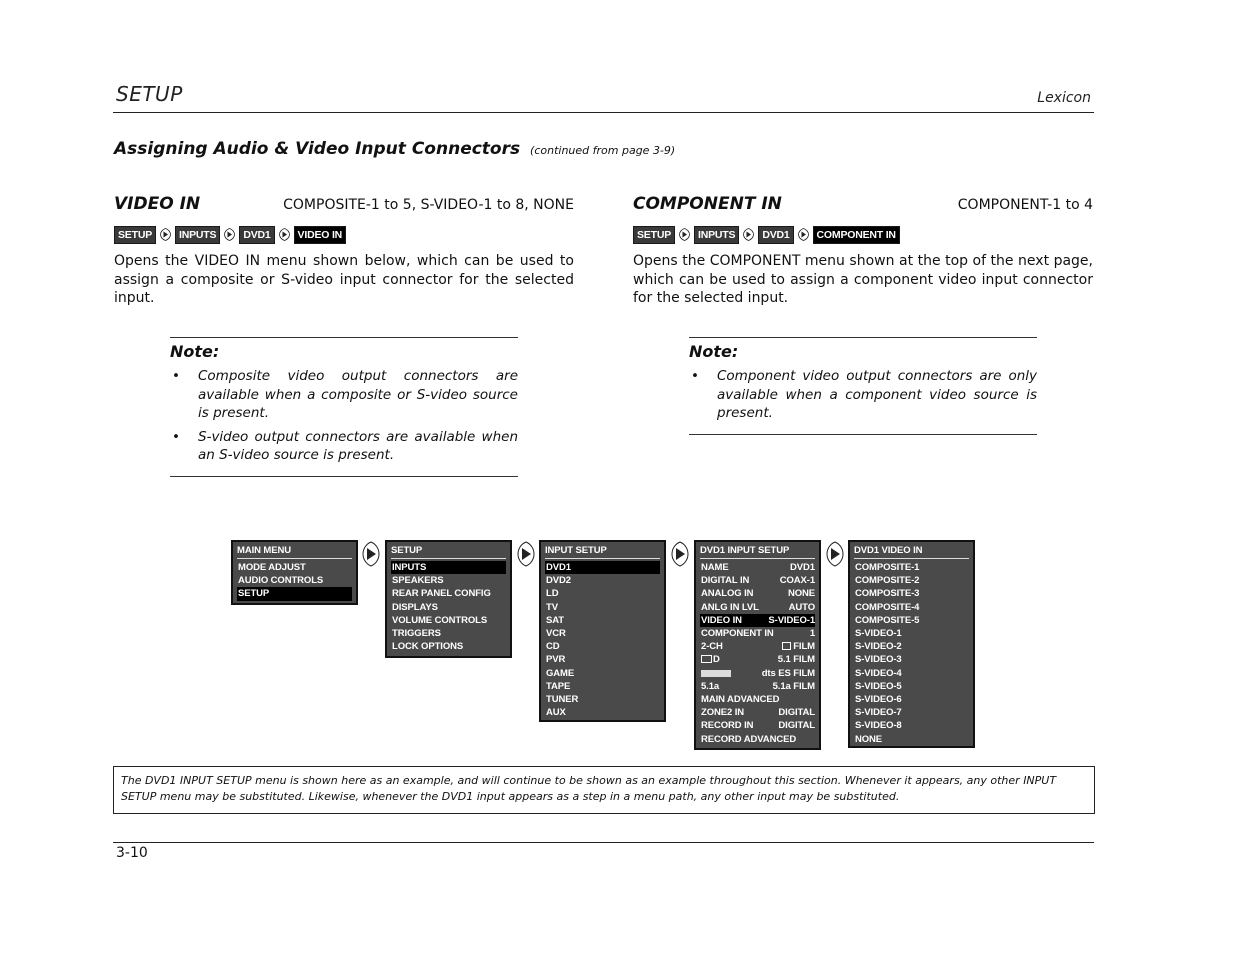 The height and width of the screenshot is (954, 1235). Describe the element at coordinates (149, 94) in the screenshot. I see `page-title: SETUP` at that location.